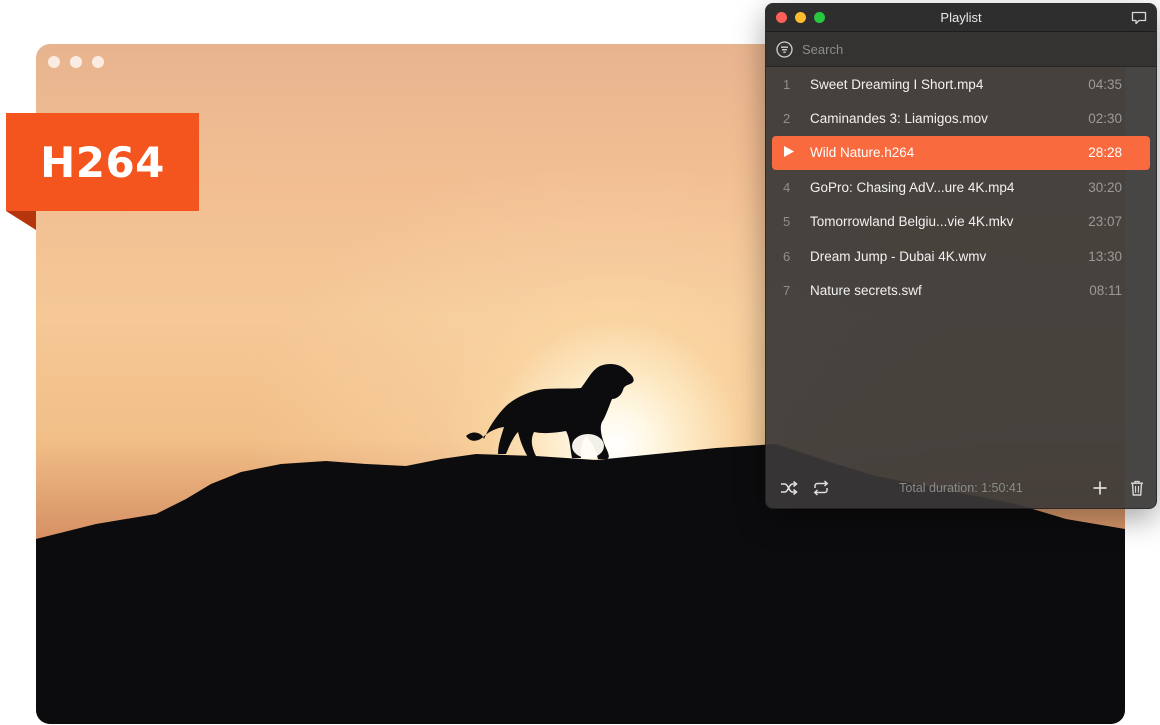 The width and height of the screenshot is (1160, 725). What do you see at coordinates (1105, 84) in the screenshot?
I see `playlist-item-duration: 04:35` at bounding box center [1105, 84].